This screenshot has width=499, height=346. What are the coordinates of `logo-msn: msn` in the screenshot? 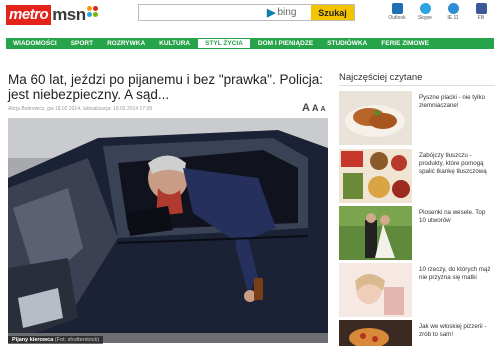 It's located at (69, 14).